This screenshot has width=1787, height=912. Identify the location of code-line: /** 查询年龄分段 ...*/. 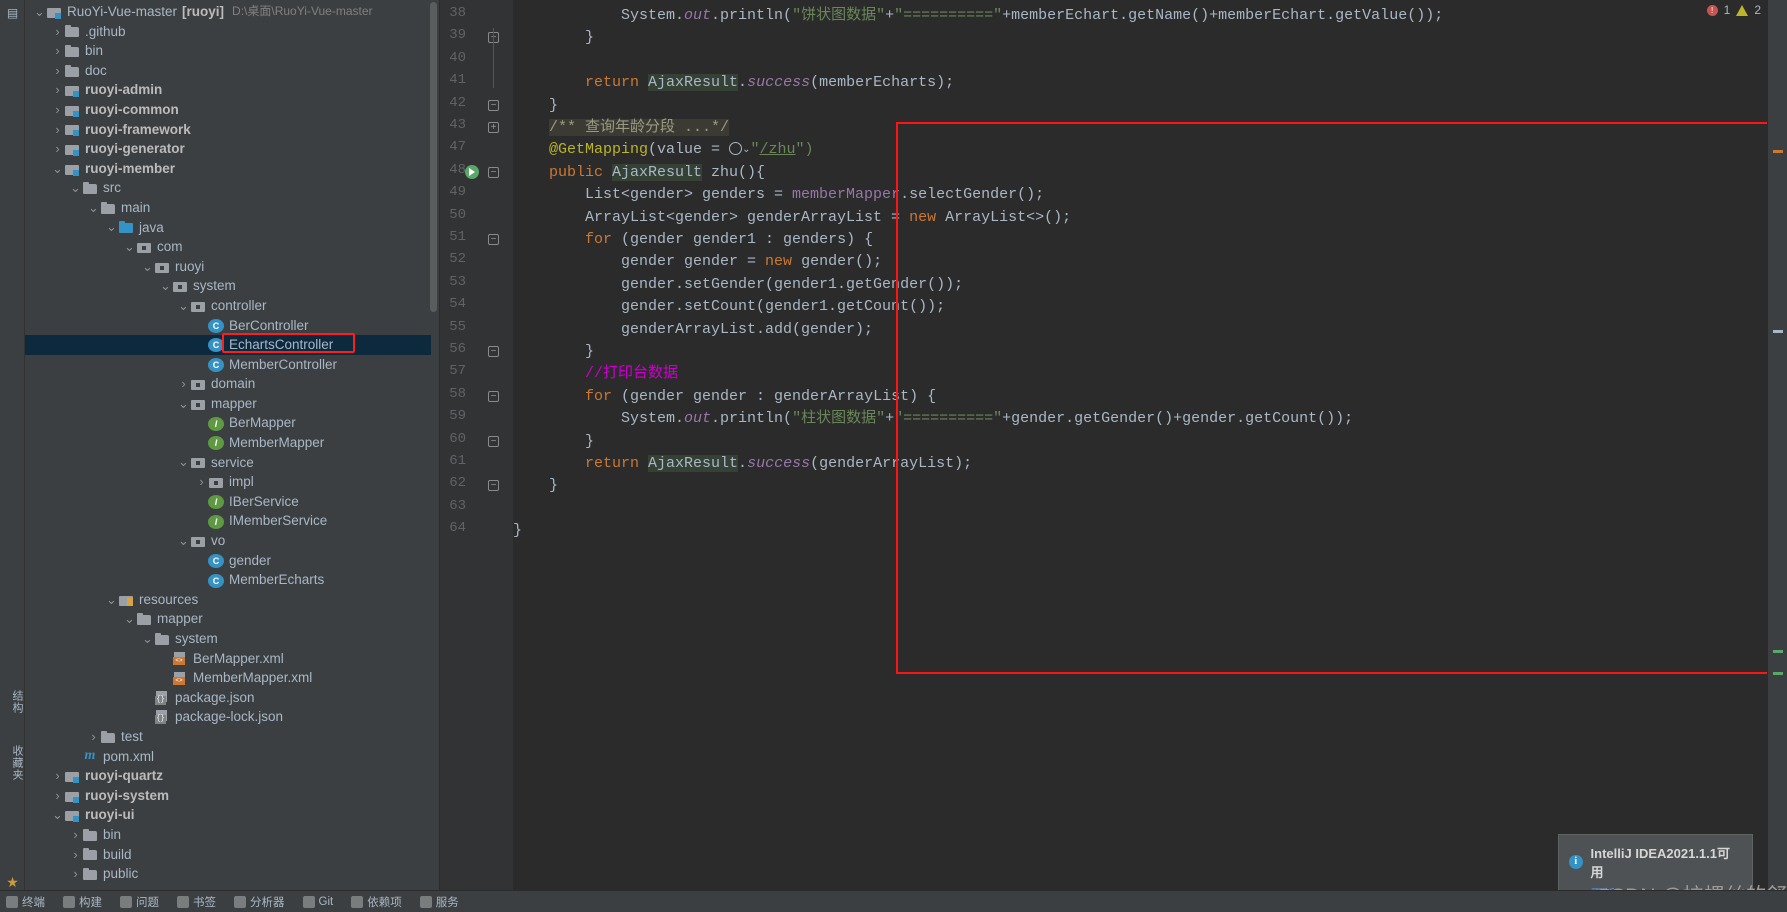
(621, 128).